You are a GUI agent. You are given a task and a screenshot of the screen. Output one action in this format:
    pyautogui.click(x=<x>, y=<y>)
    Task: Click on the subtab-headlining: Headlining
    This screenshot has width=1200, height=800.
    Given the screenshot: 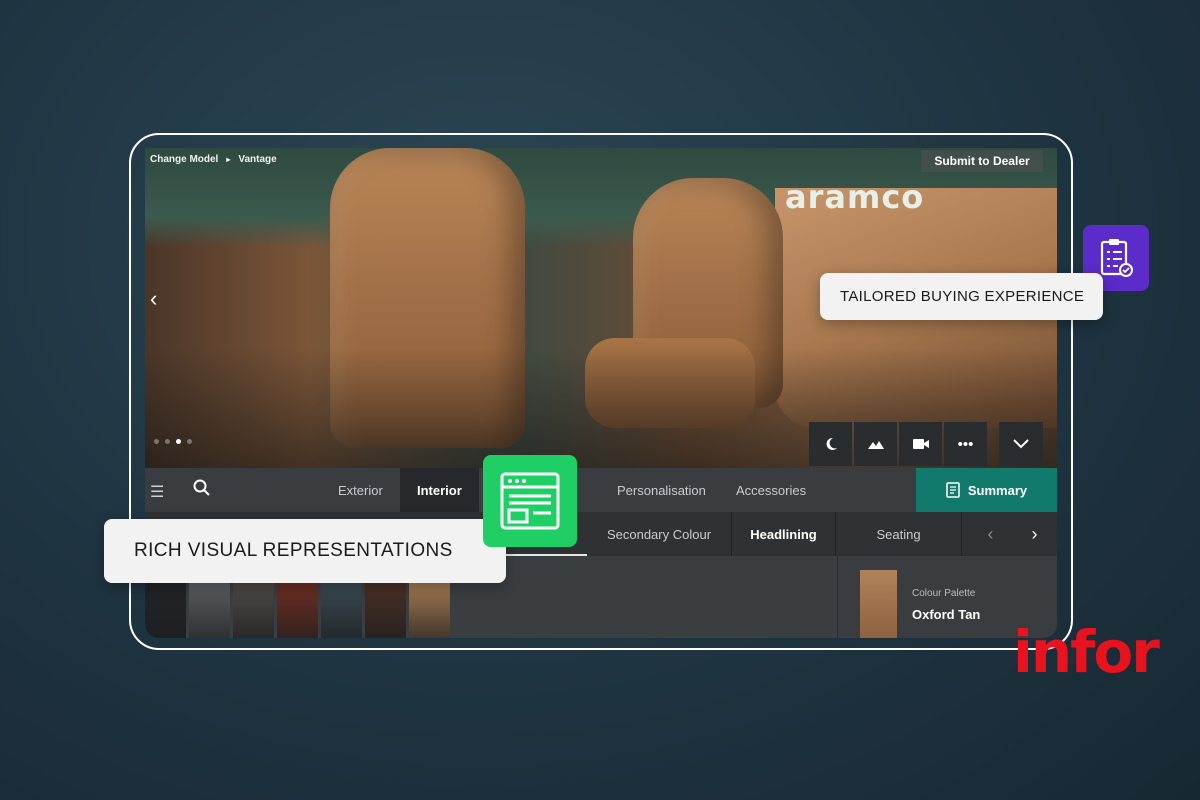 What is the action you would take?
    pyautogui.click(x=784, y=534)
    